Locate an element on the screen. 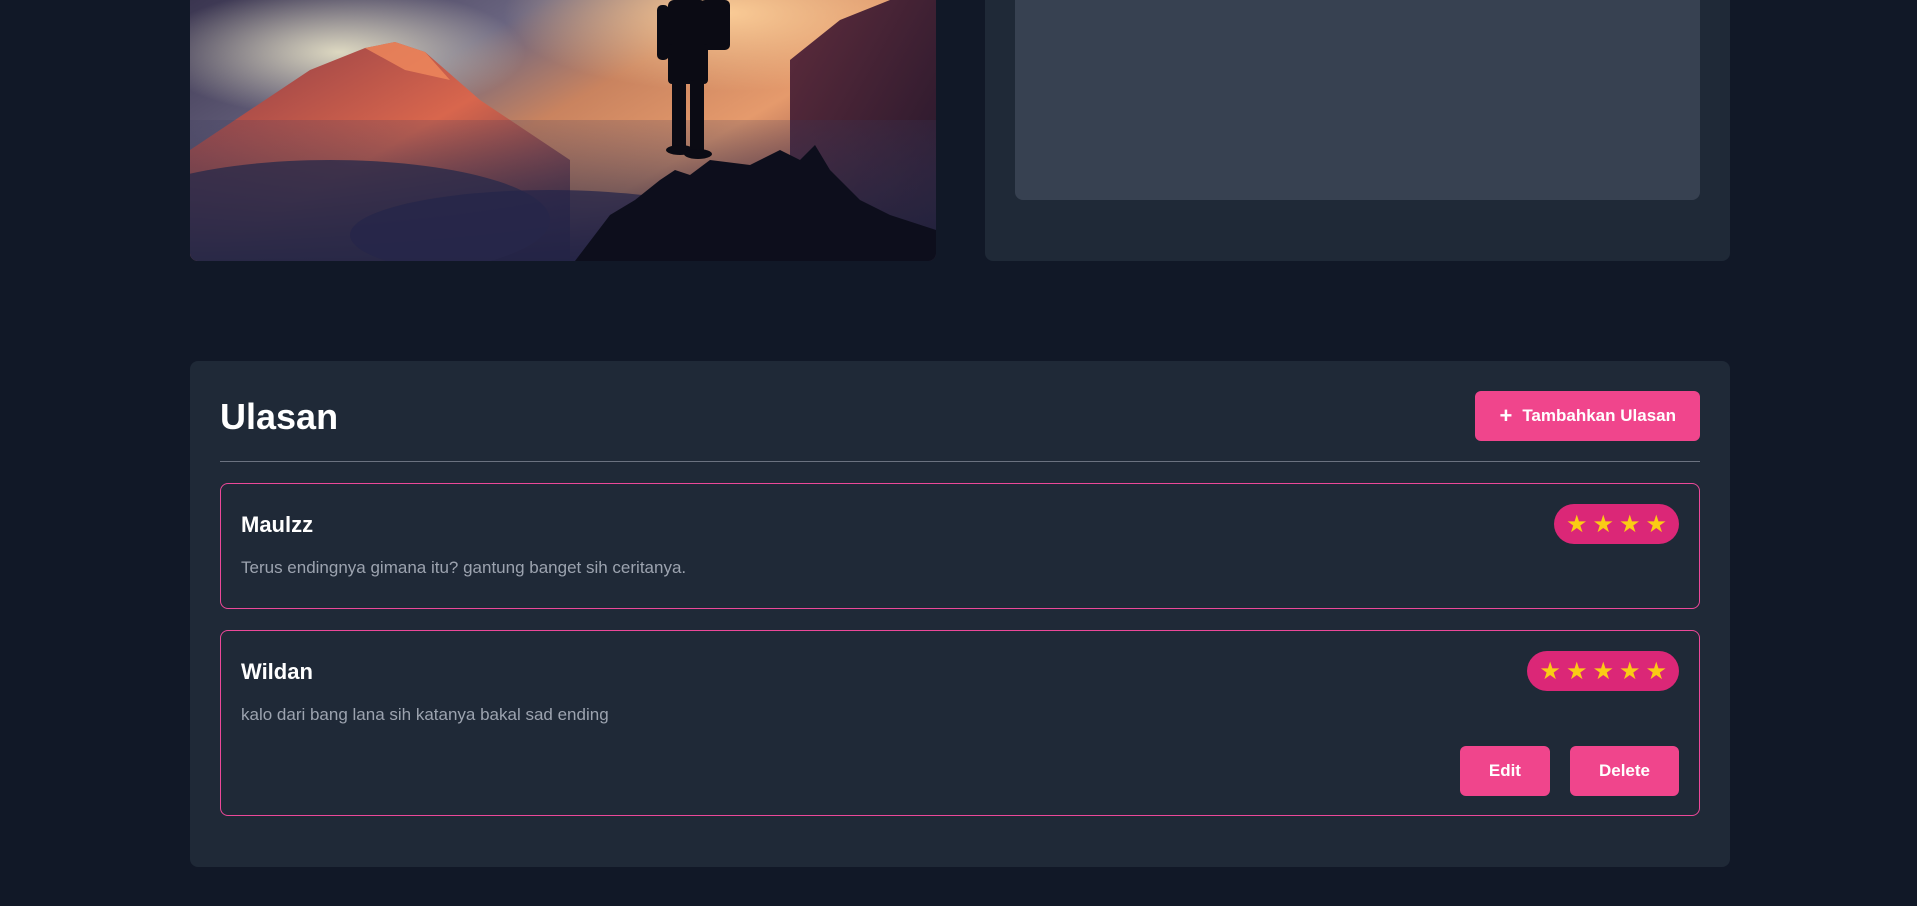 The image size is (1917, 906). review-actions: Edit Delete is located at coordinates (1569, 771).